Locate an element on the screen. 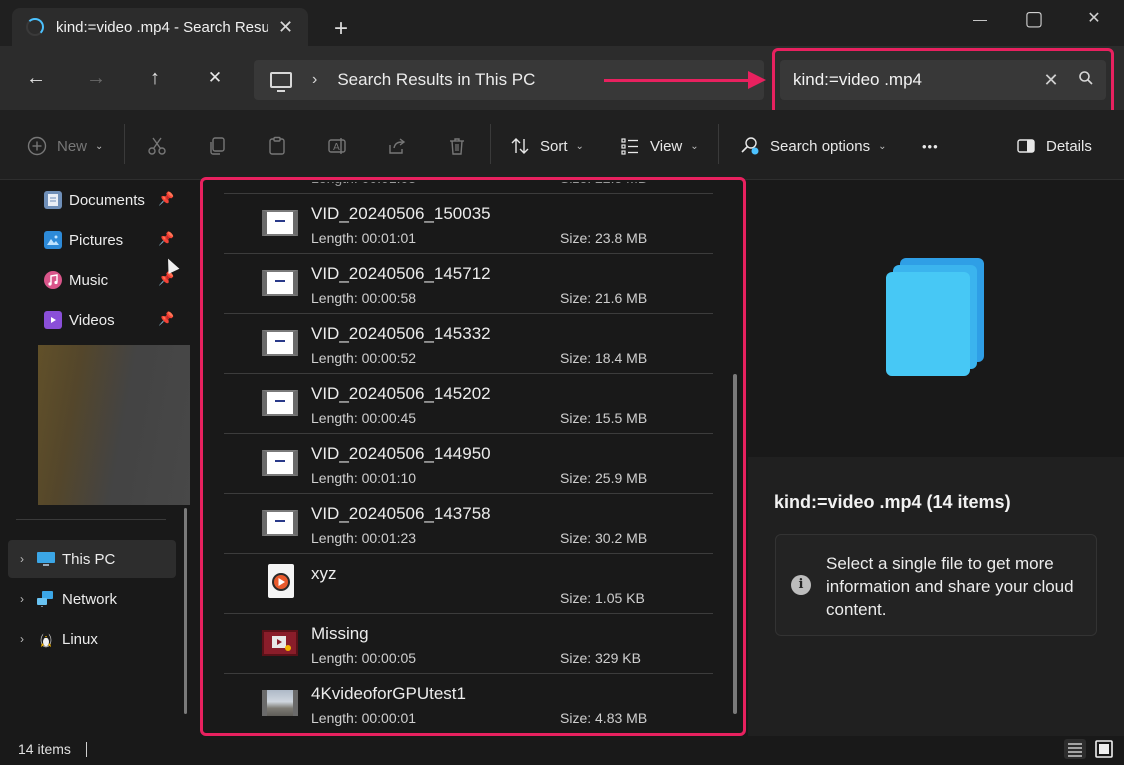 The width and height of the screenshot is (1124, 765). trash-icon is located at coordinates (457, 146).